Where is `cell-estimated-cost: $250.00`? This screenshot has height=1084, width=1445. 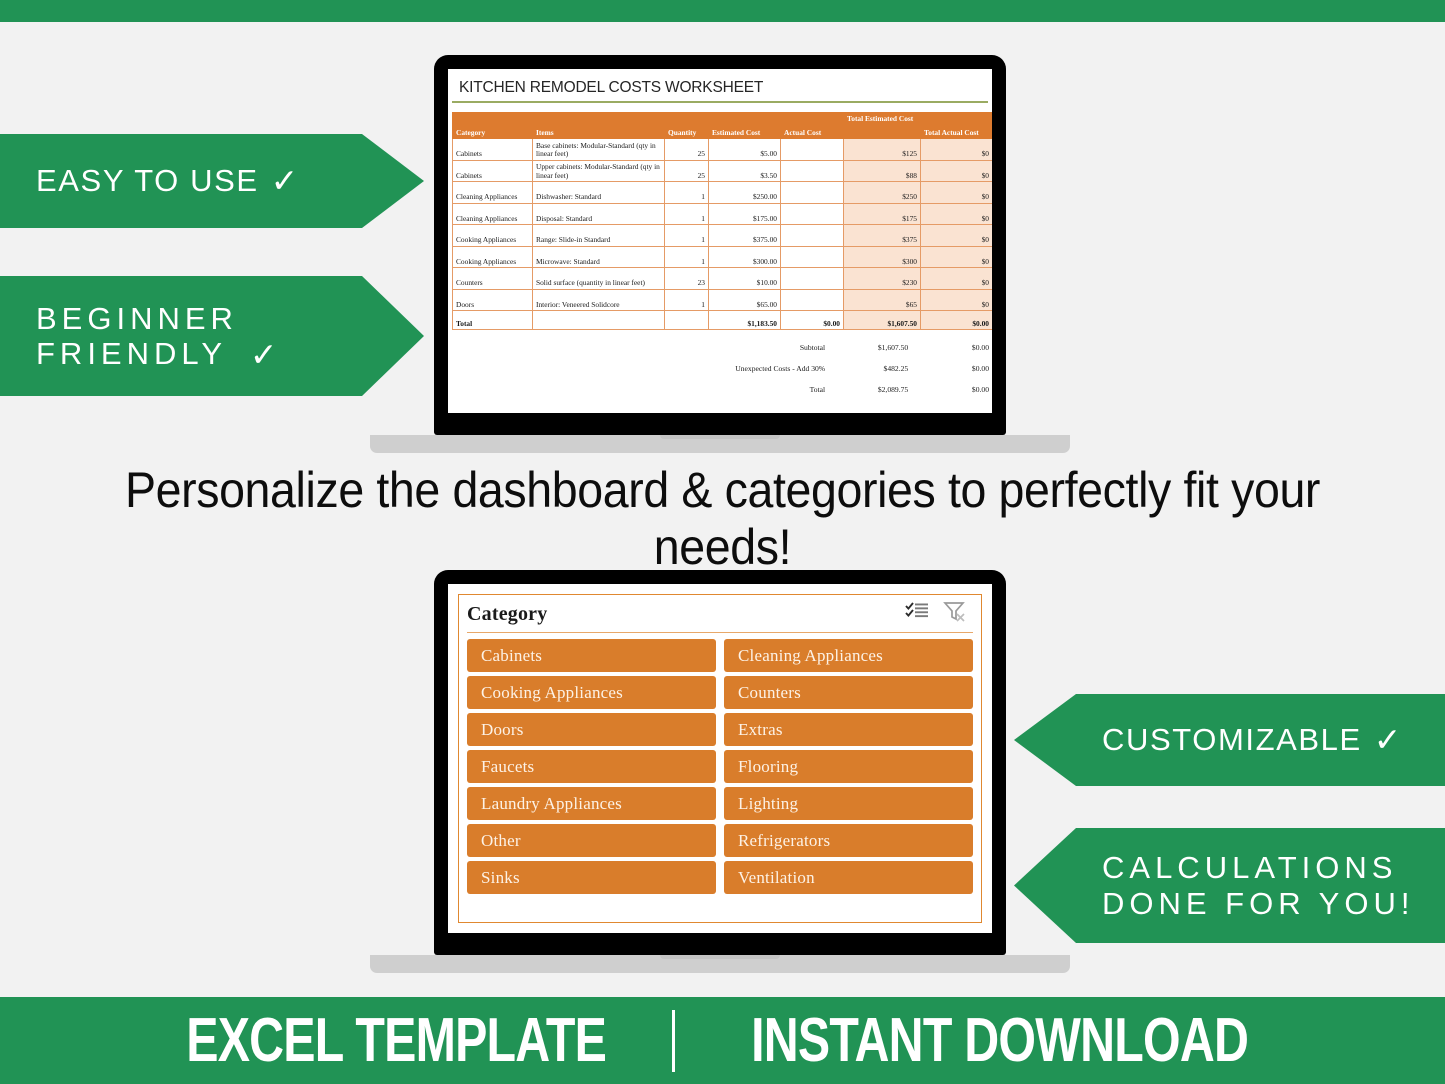
cell-estimated-cost: $250.00 is located at coordinates (744, 192).